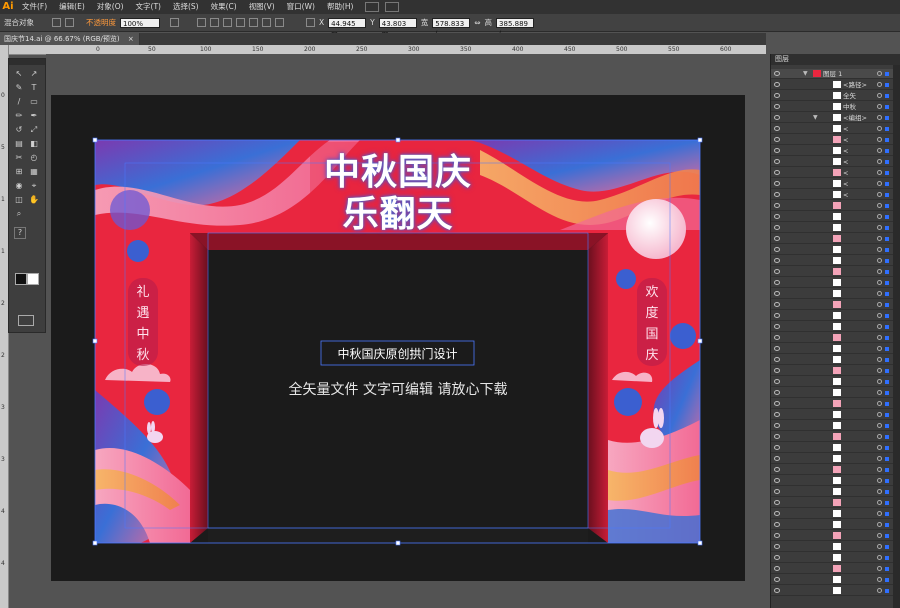  What do you see at coordinates (34, 116) in the screenshot?
I see `brush-tool-icon: ✒` at bounding box center [34, 116].